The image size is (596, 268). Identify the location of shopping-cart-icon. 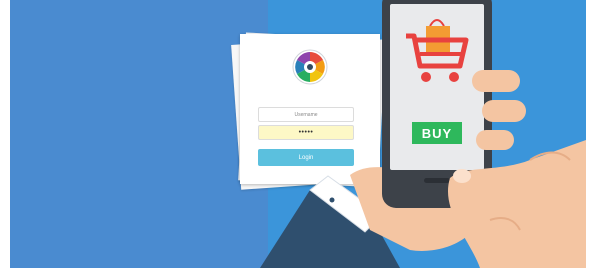
(437, 50).